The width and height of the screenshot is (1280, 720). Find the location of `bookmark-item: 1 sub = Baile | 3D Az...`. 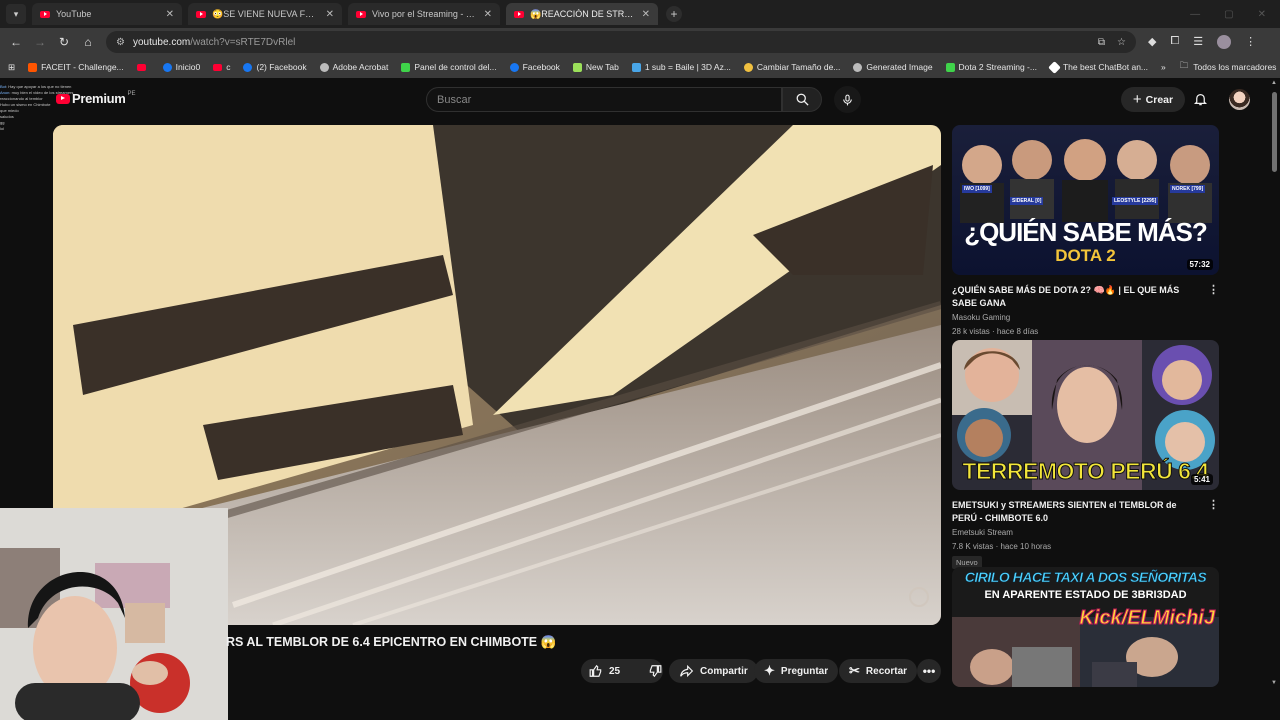

bookmark-item: 1 sub = Baile | 3D Az... is located at coordinates (681, 67).